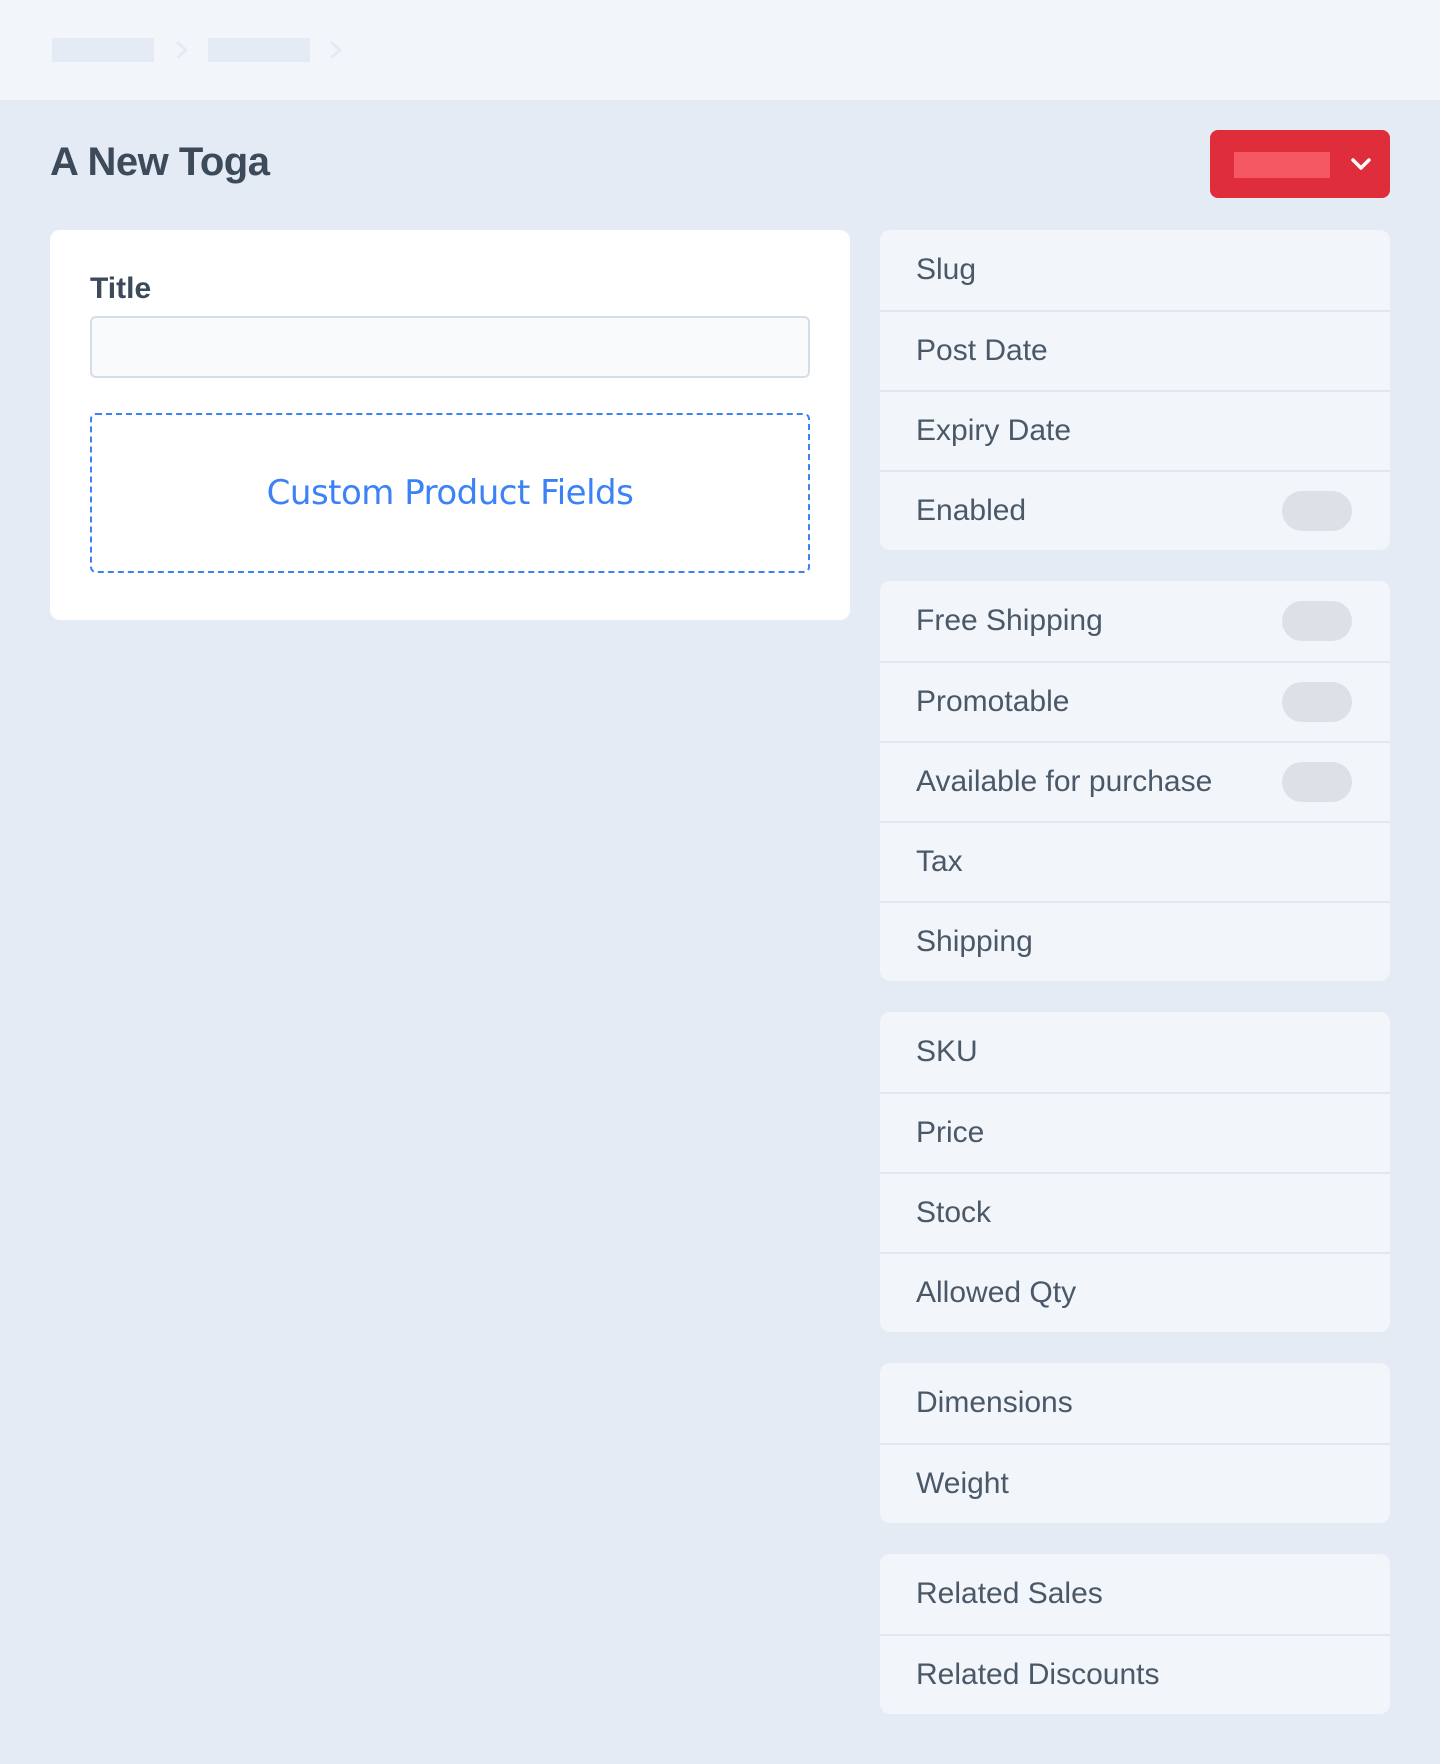  I want to click on sidebar-item-allowed-qty: Allowed Qty, so click(1135, 1292).